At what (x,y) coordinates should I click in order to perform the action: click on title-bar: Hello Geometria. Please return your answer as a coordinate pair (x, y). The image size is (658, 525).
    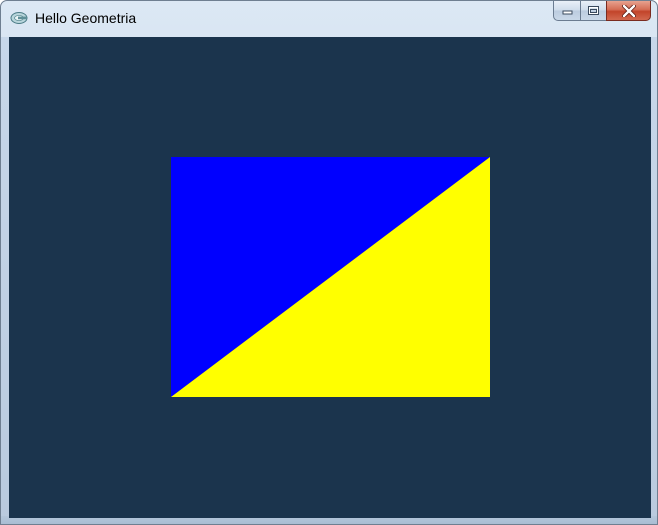
    Looking at the image, I should click on (329, 19).